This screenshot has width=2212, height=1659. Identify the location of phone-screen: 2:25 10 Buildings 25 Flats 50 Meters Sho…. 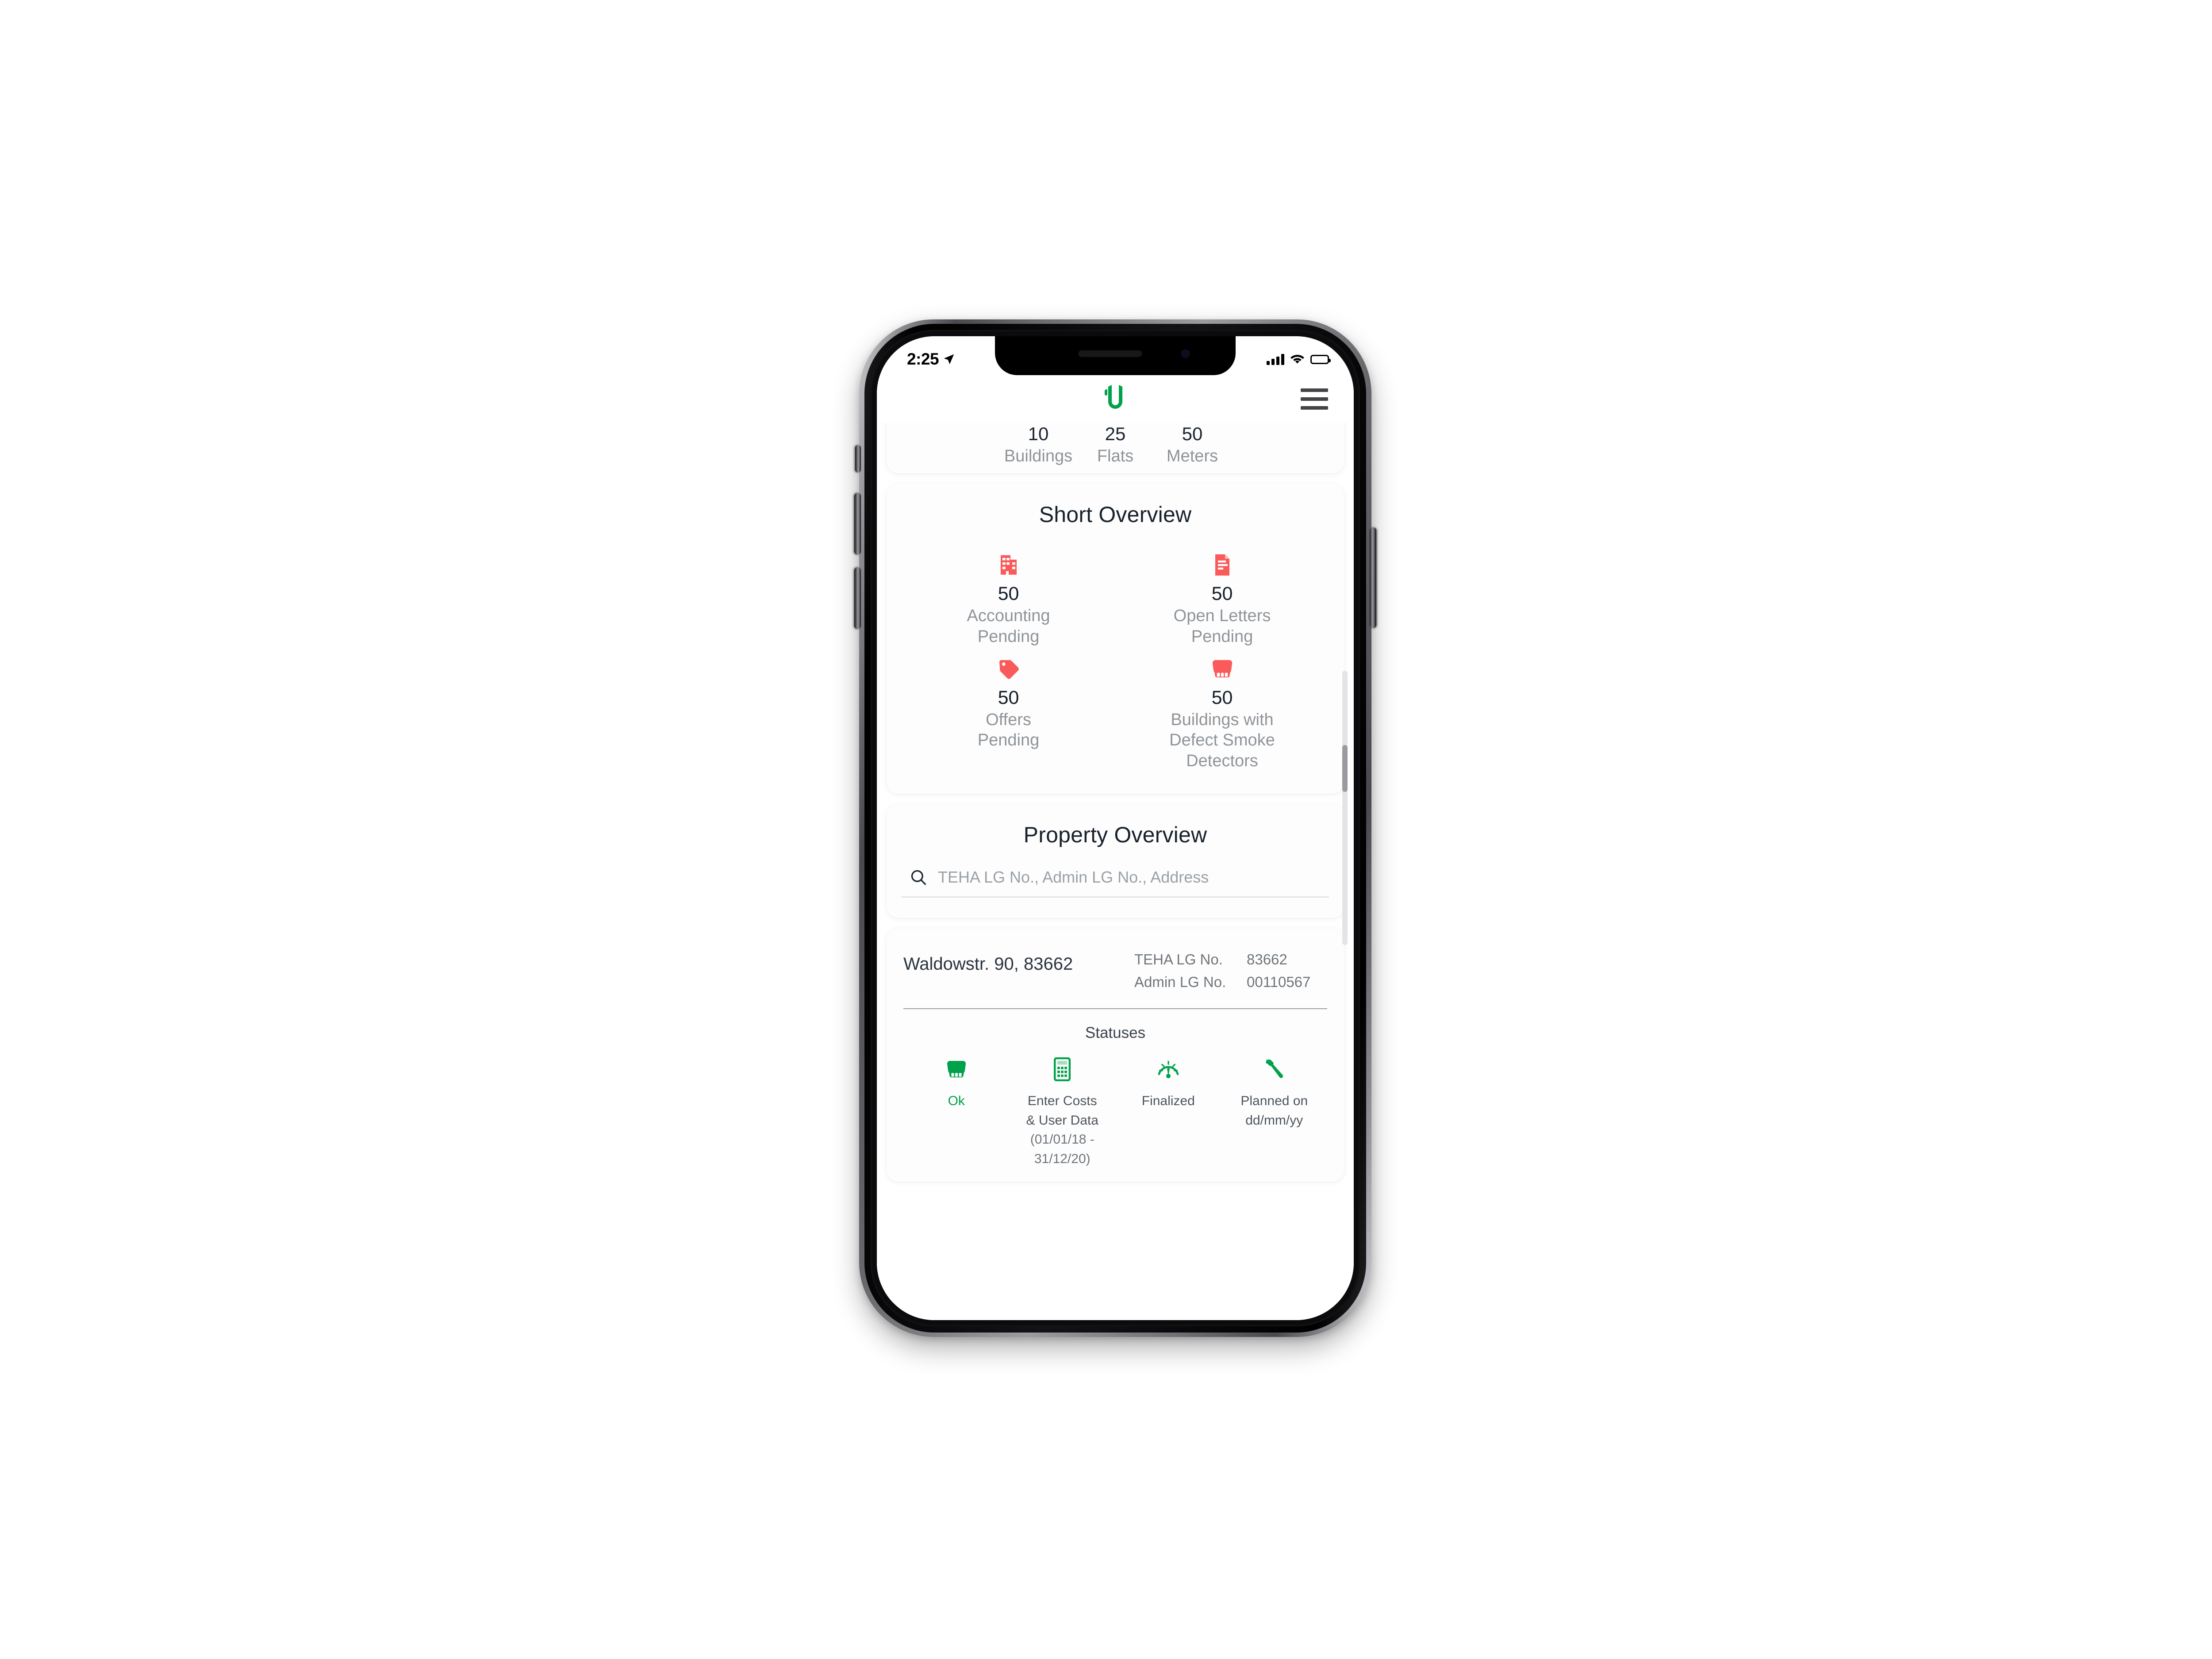
(1115, 828).